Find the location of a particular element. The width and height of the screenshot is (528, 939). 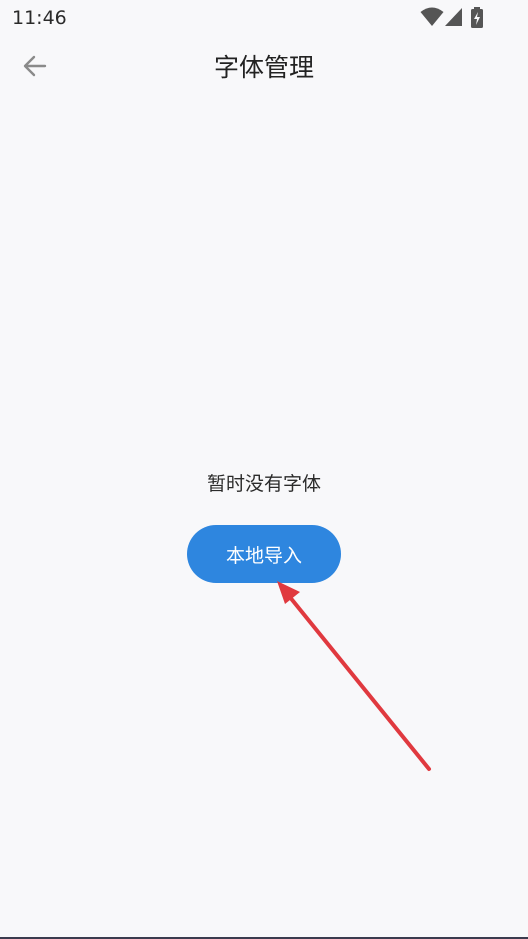

cellular-signal-icon is located at coordinates (453, 17).